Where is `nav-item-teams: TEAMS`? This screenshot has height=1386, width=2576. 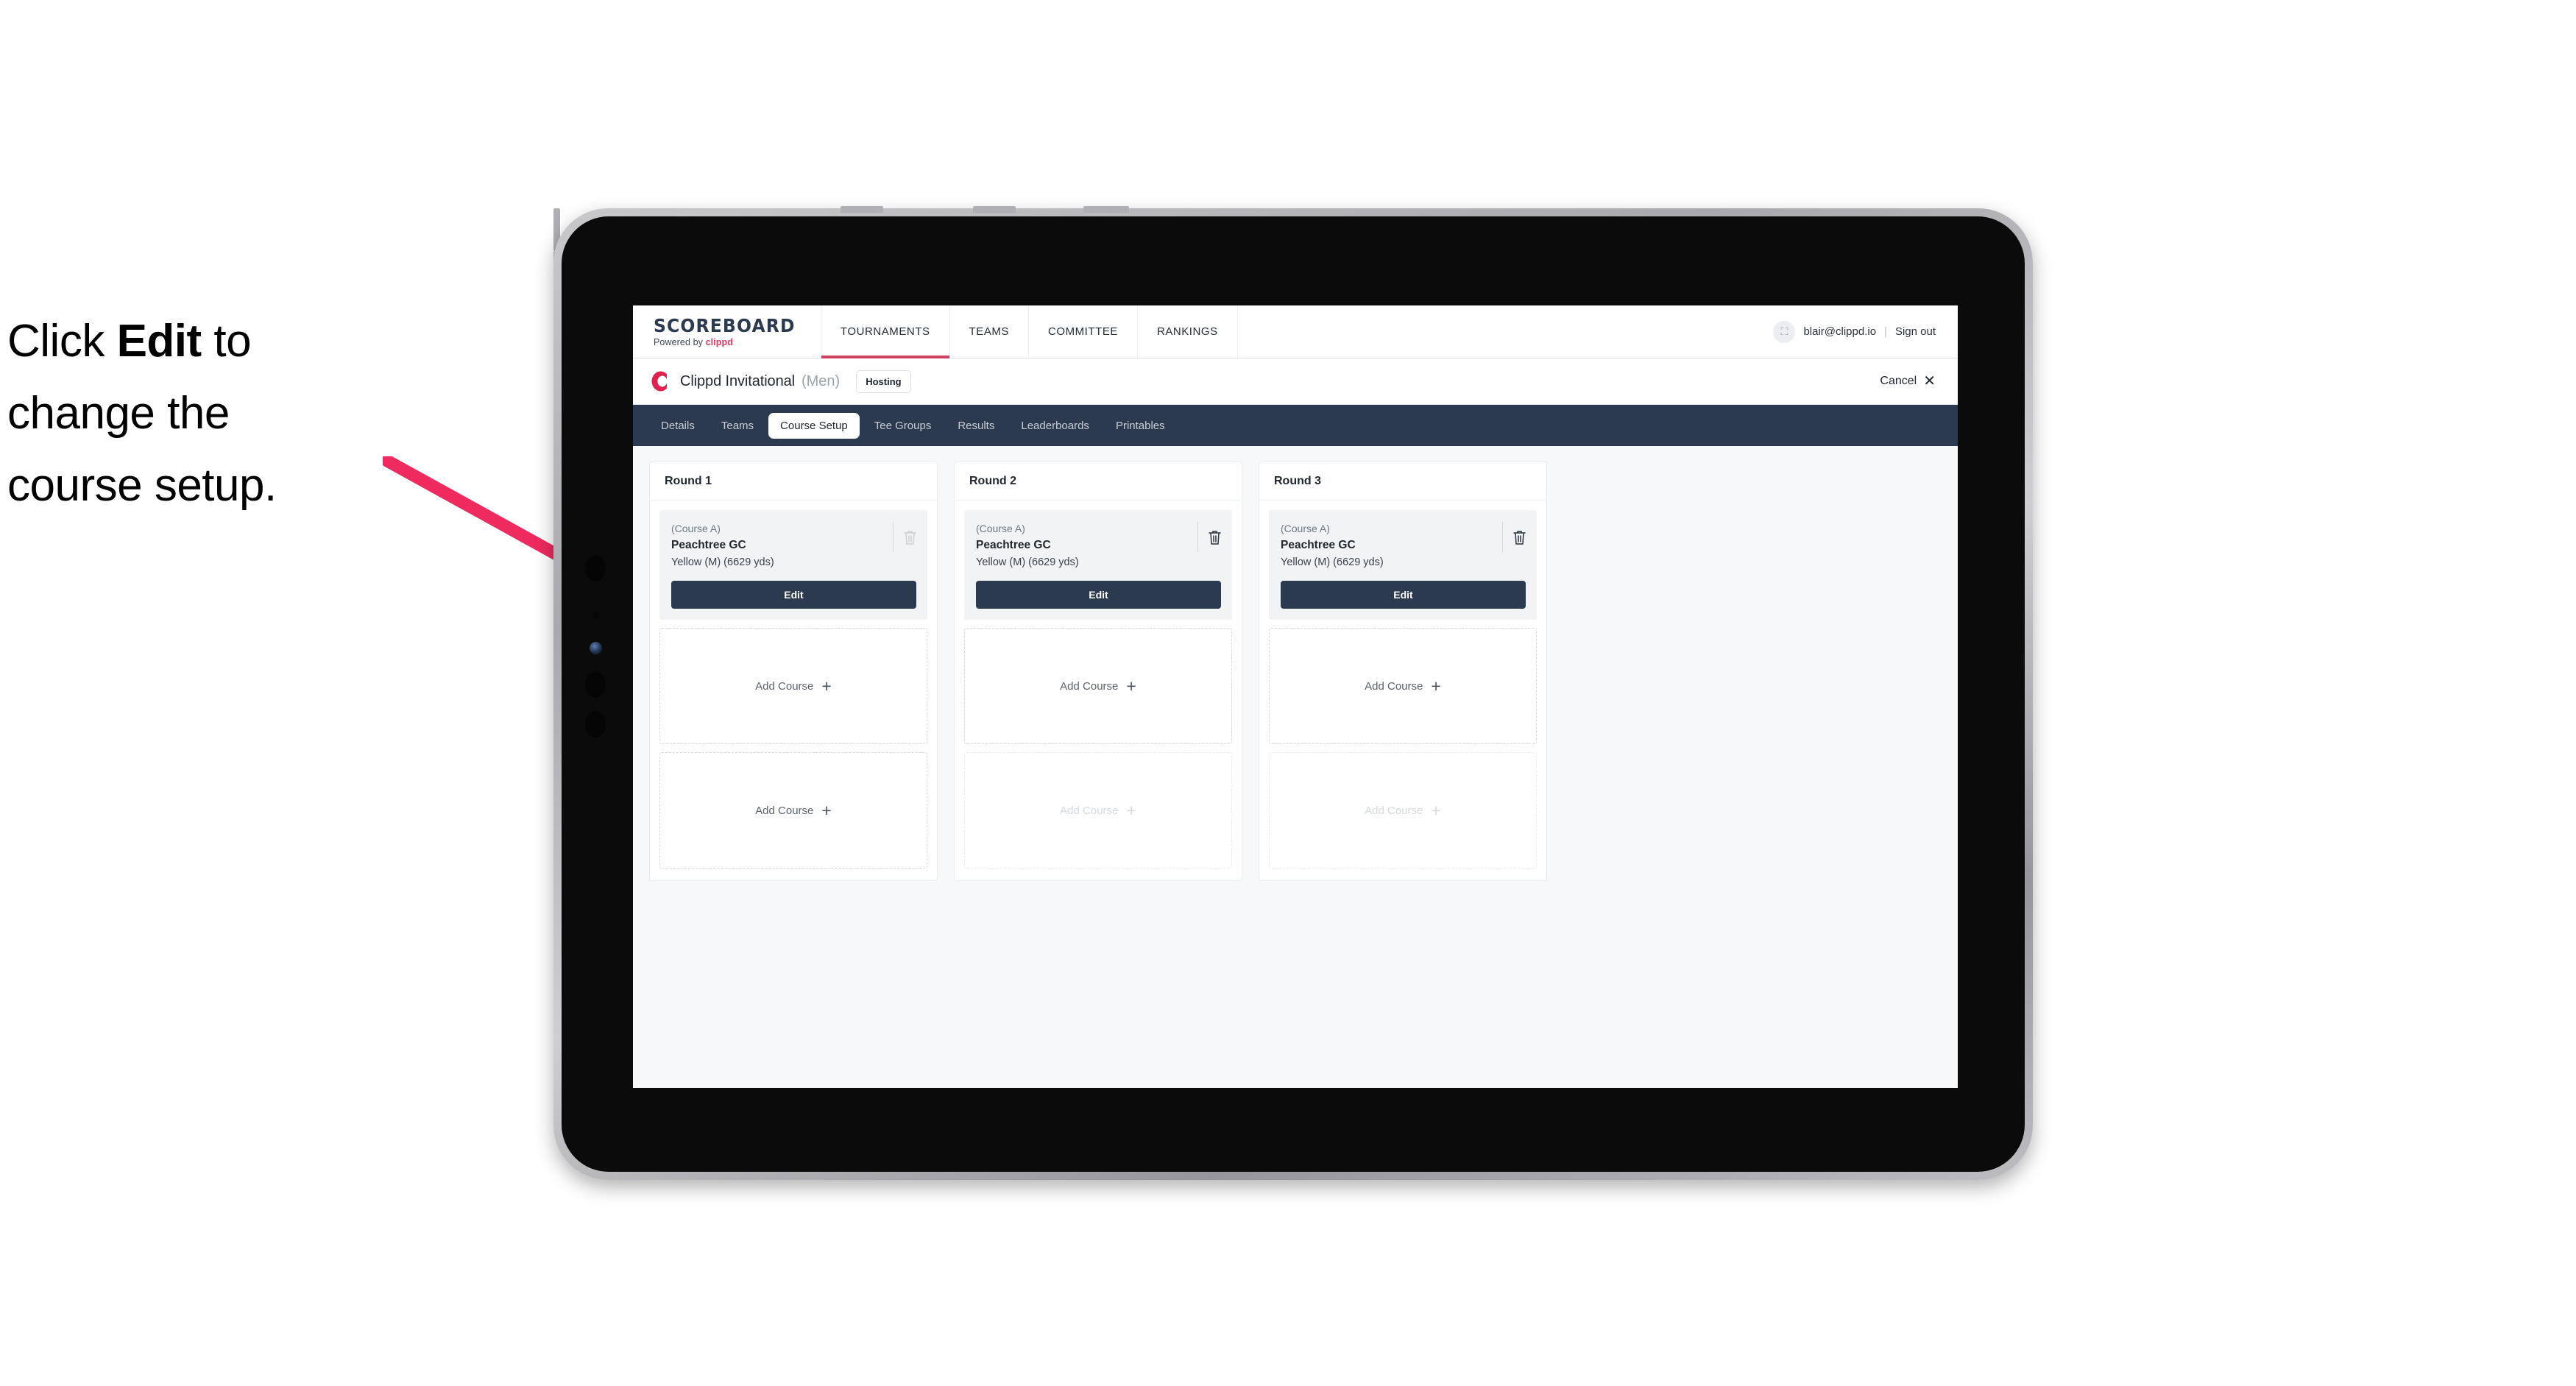
nav-item-teams: TEAMS is located at coordinates (989, 331).